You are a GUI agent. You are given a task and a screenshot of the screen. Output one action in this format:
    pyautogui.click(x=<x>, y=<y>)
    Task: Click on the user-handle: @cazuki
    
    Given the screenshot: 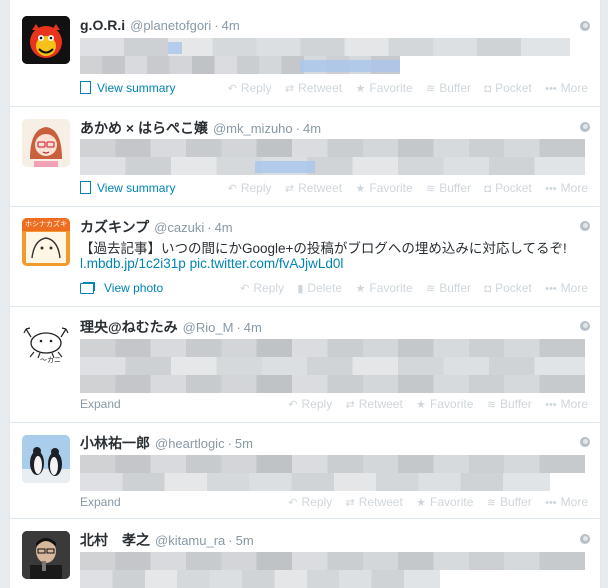 What is the action you would take?
    pyautogui.click(x=179, y=227)
    